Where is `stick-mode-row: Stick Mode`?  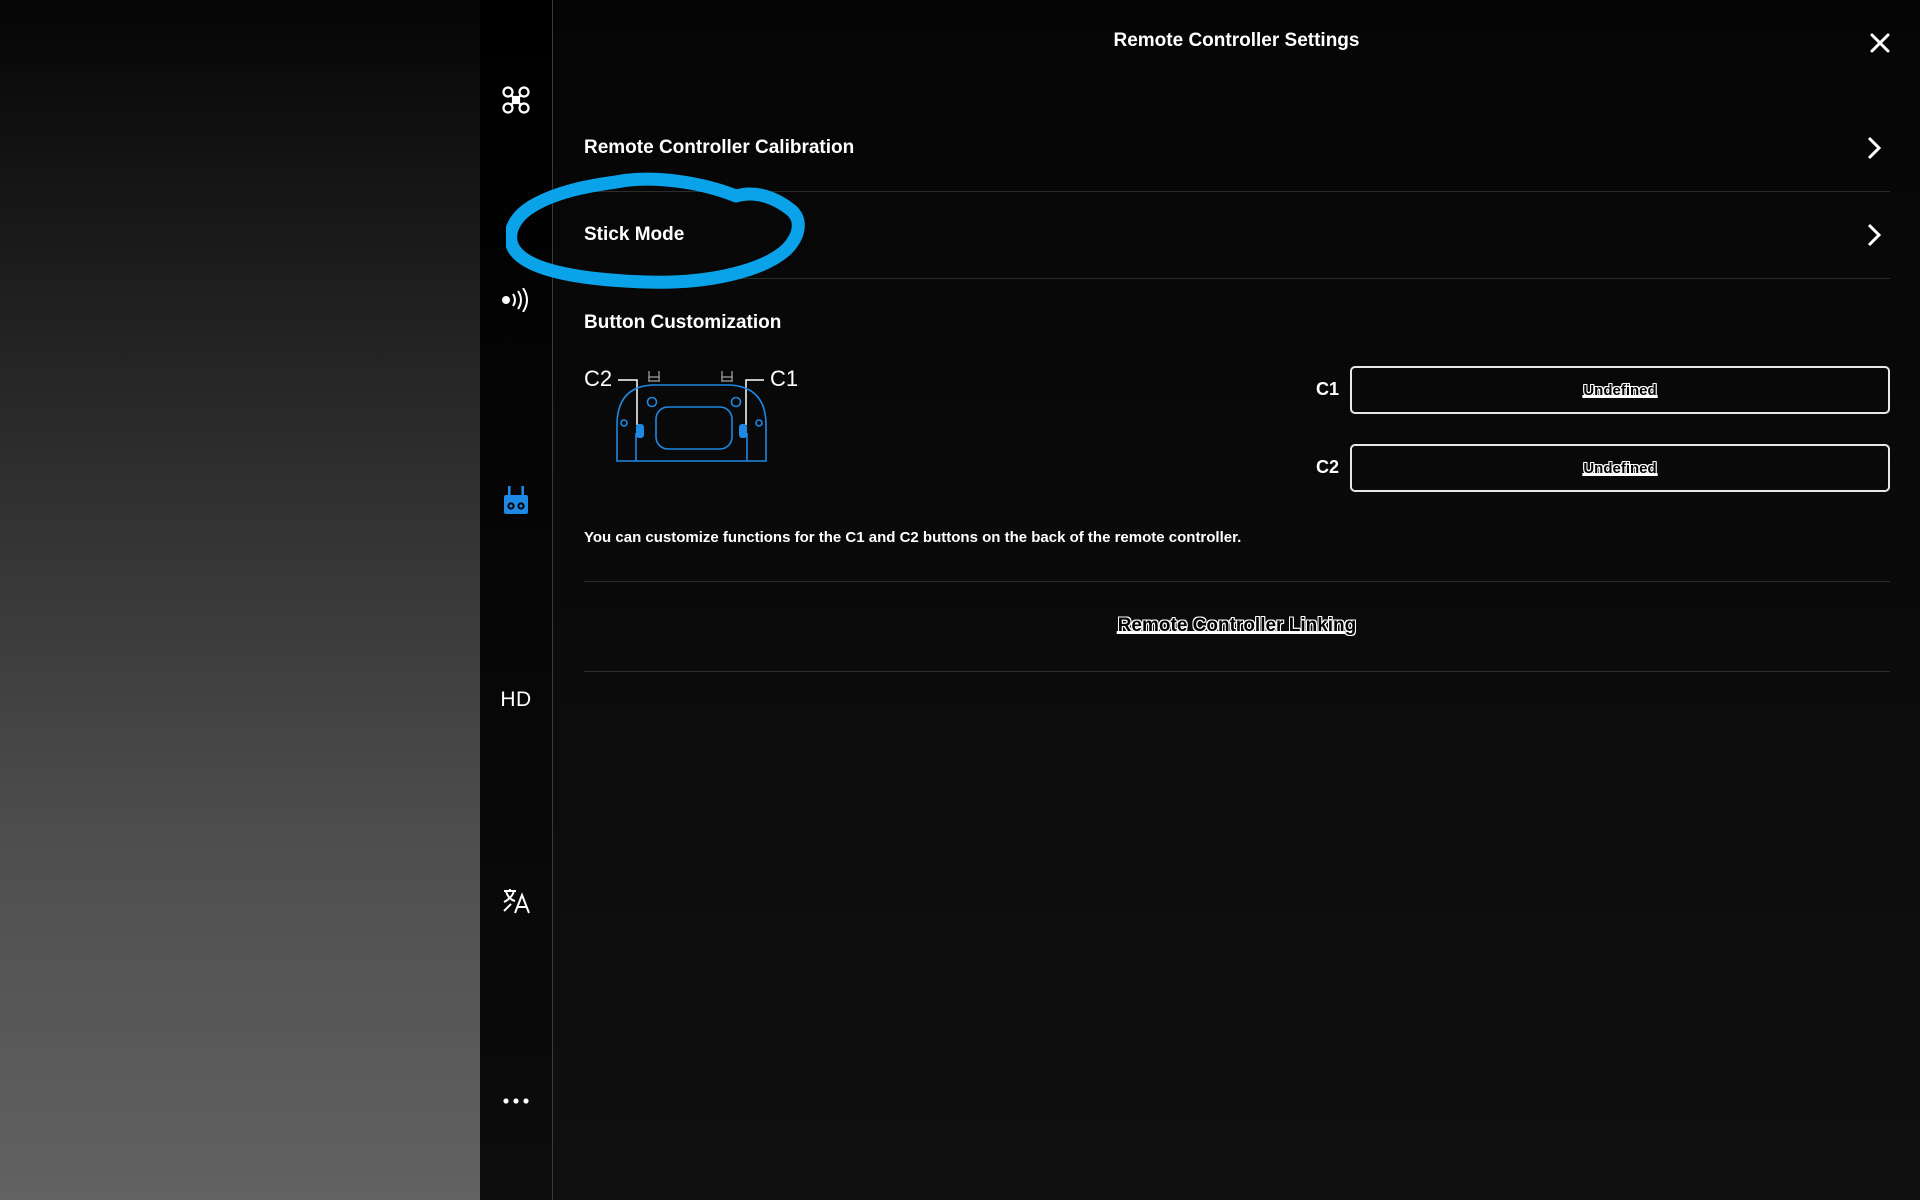
stick-mode-row: Stick Mode is located at coordinates (1237, 235).